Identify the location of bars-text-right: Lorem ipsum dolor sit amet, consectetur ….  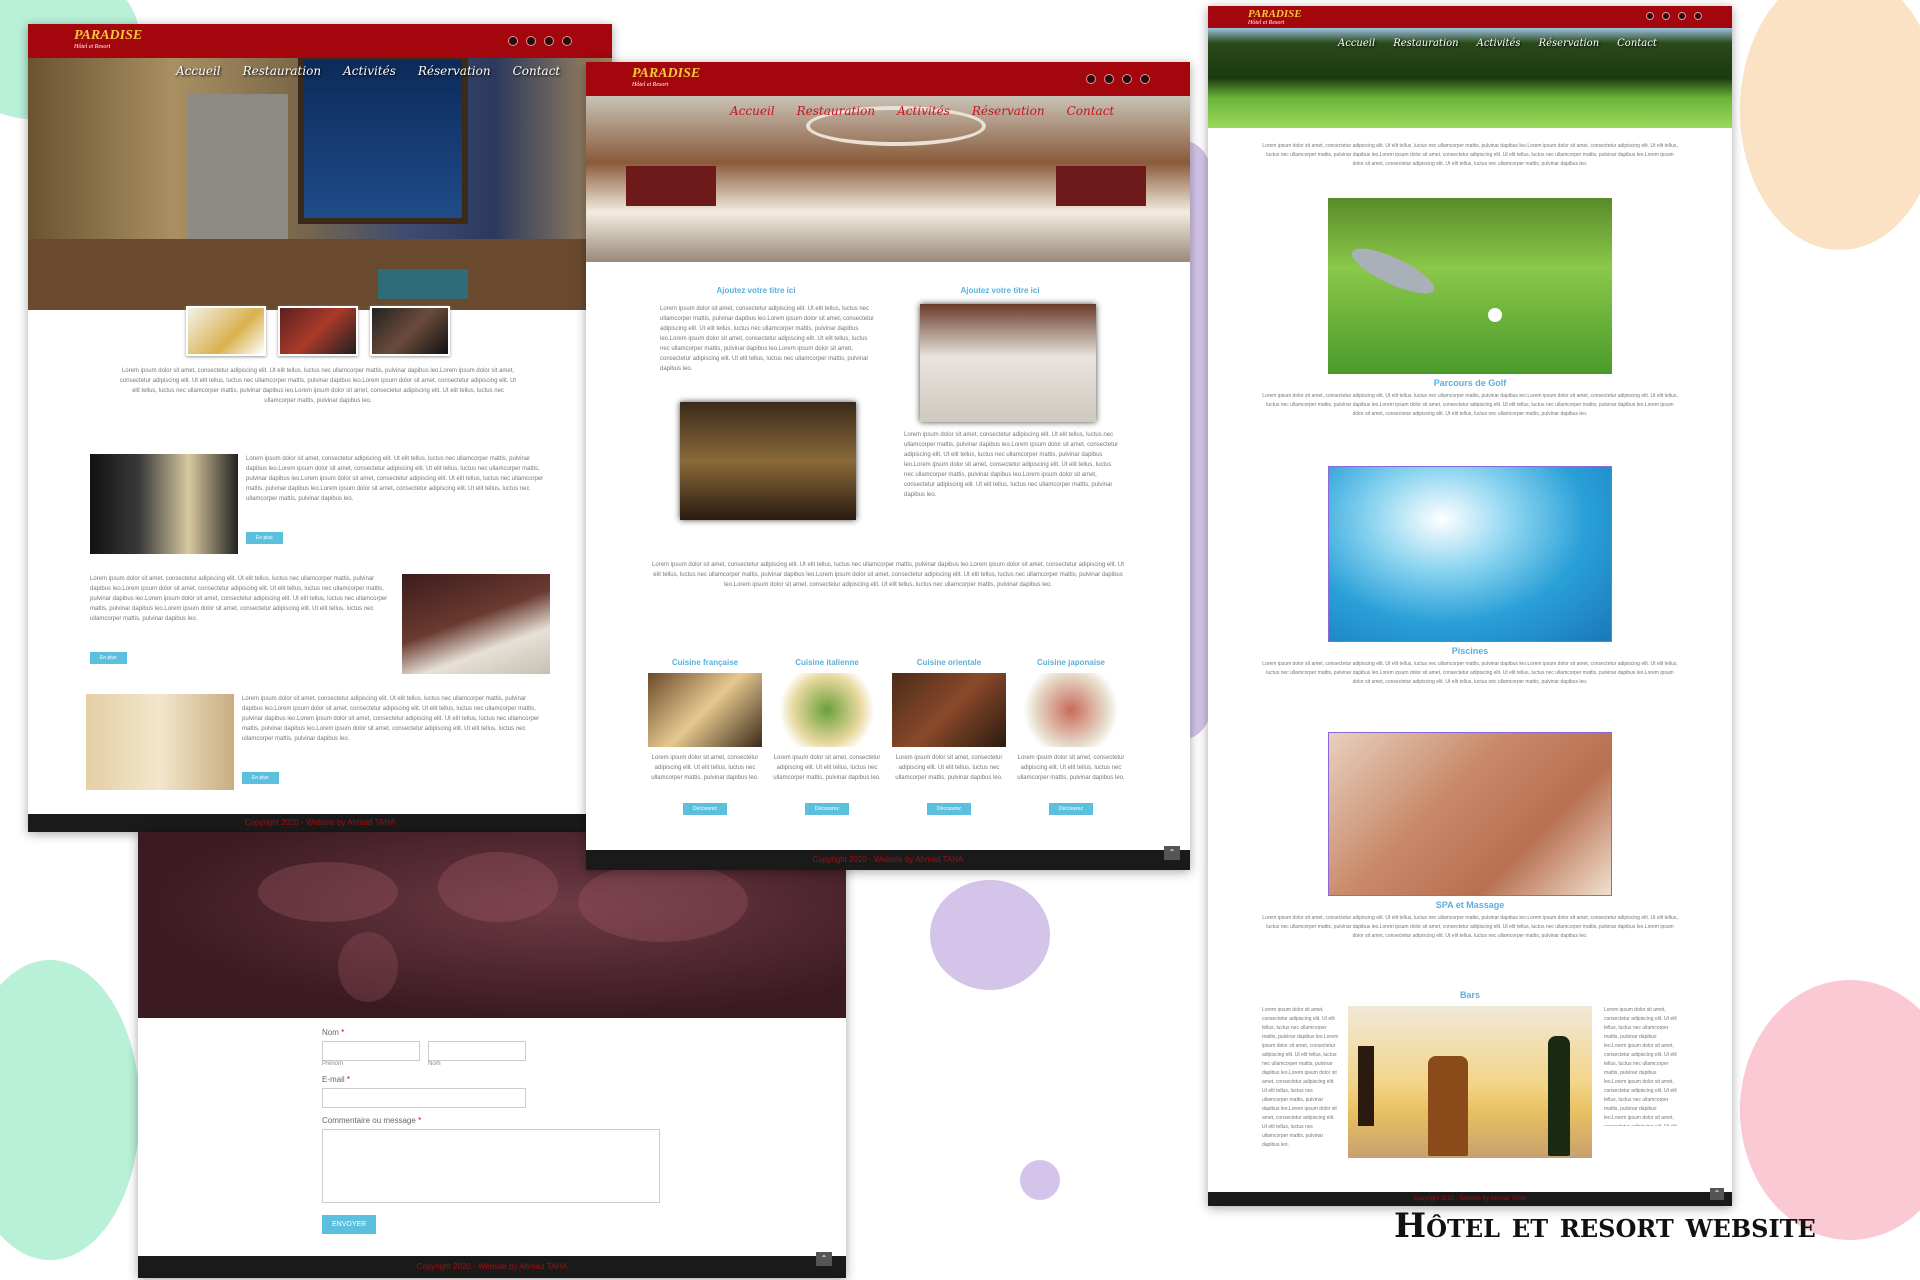
(1640, 1066).